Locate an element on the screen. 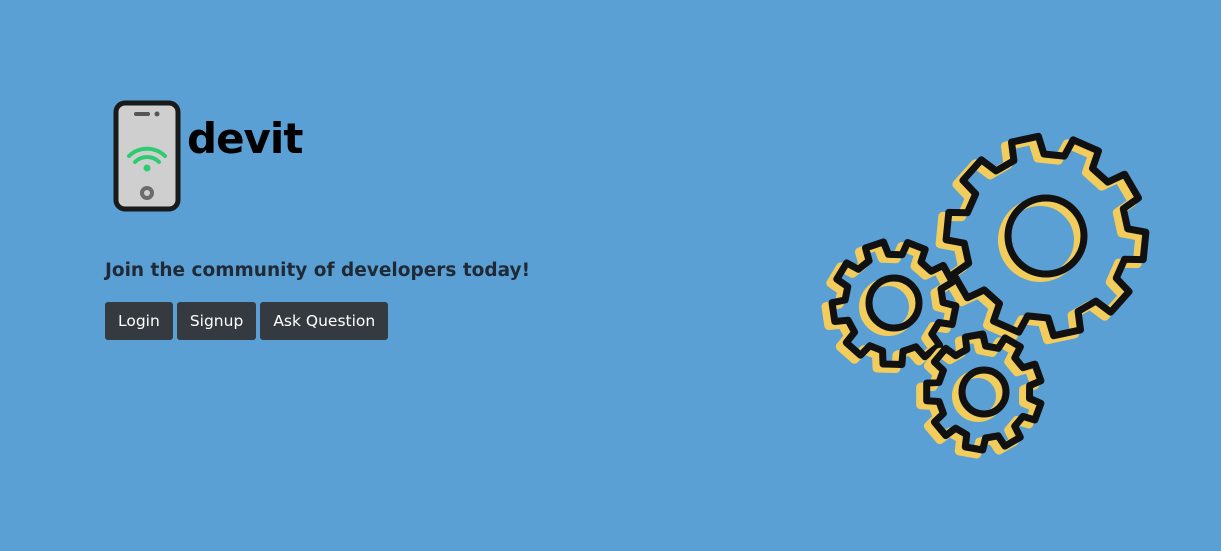 Image resolution: width=1221 pixels, height=551 pixels. small-gear-icon is located at coordinates (980, 394).